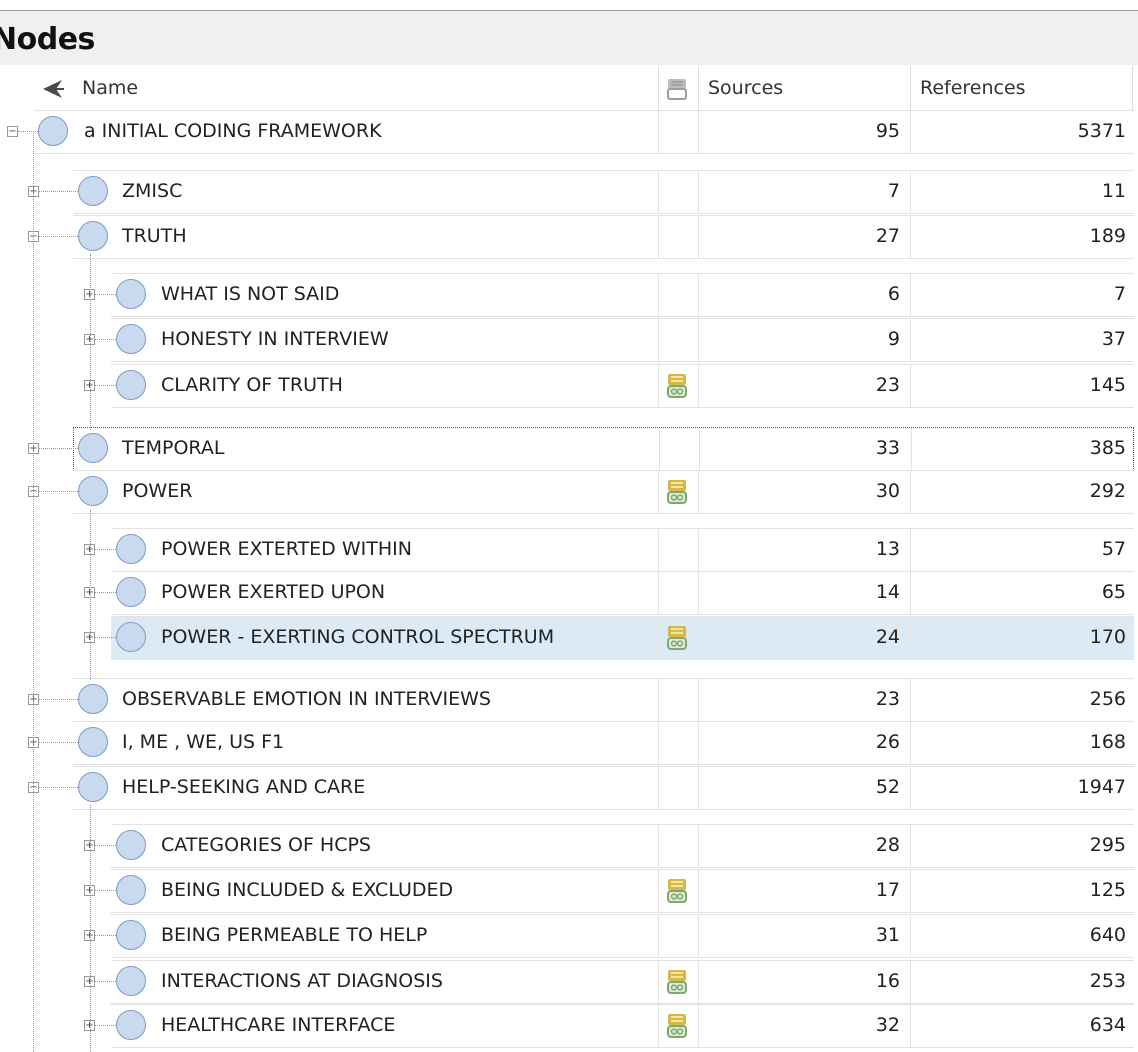  Describe the element at coordinates (887, 1025) in the screenshot. I see `sources-count: 32` at that location.